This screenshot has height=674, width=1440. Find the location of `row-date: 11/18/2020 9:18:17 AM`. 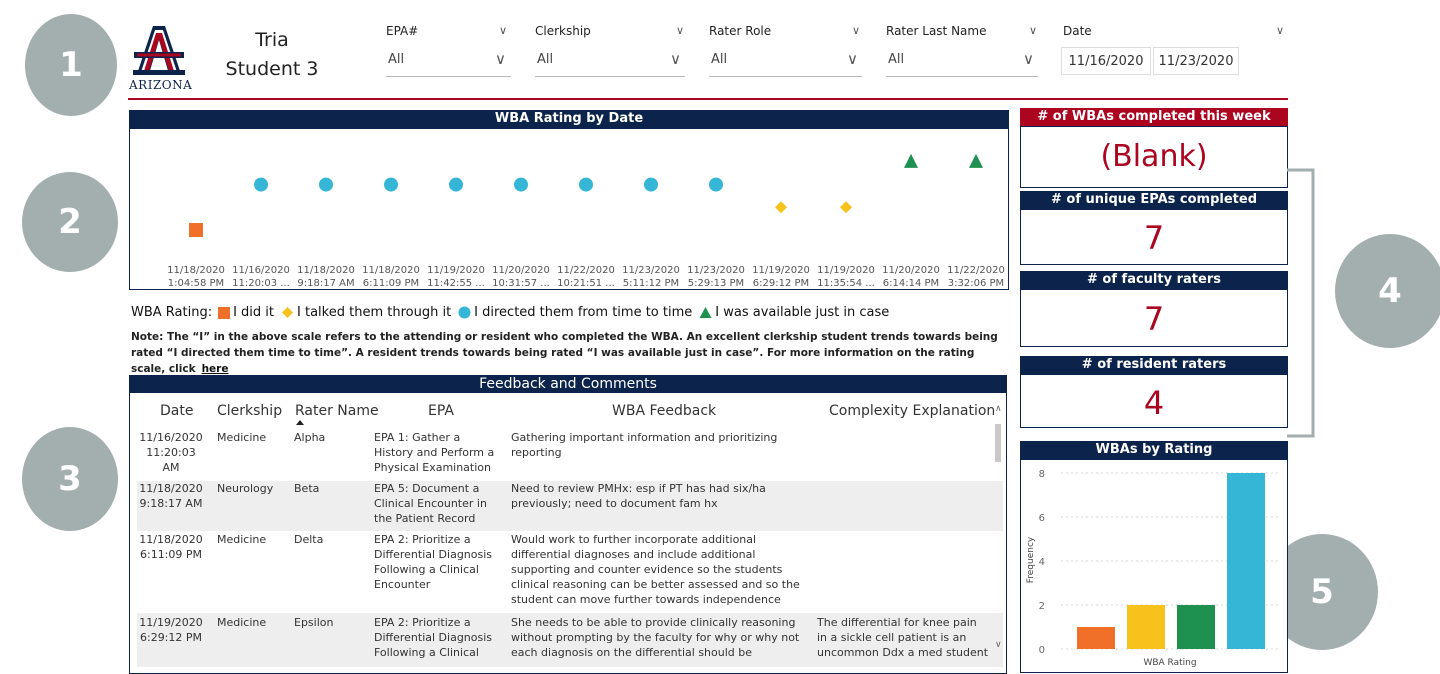

row-date: 11/18/2020 9:18:17 AM is located at coordinates (171, 496).